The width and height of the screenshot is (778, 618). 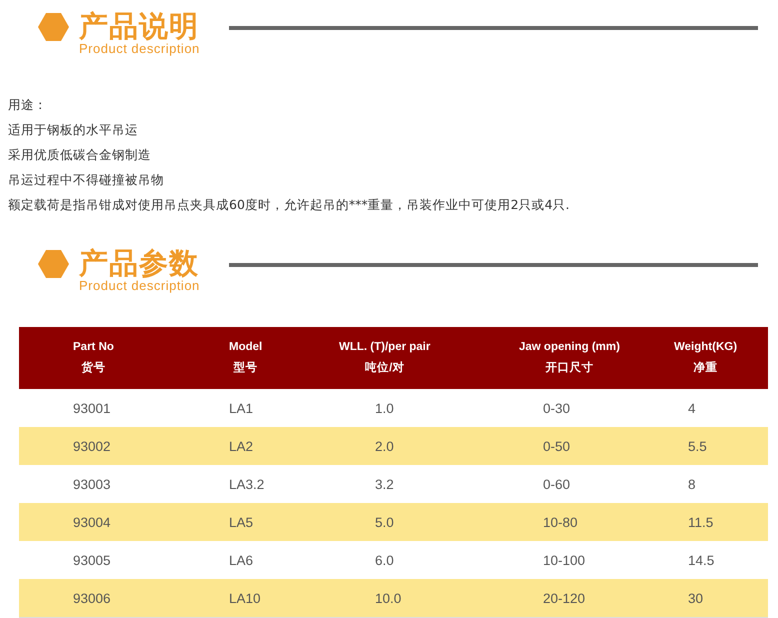 I want to click on table-cell-text: 10.0, so click(x=388, y=598).